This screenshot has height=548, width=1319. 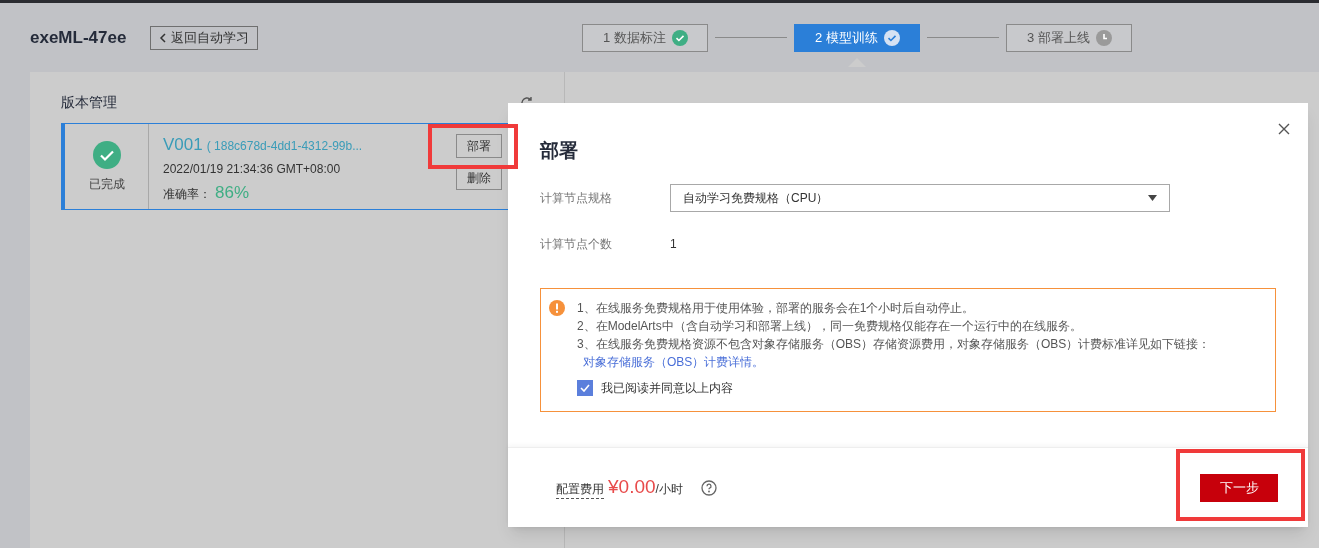 What do you see at coordinates (830, 326) in the screenshot?
I see `notice-text: 2、在ModelArts中（含自动学习和部署上线），同一免费规格仅能存在一个运行中的在线服务。` at bounding box center [830, 326].